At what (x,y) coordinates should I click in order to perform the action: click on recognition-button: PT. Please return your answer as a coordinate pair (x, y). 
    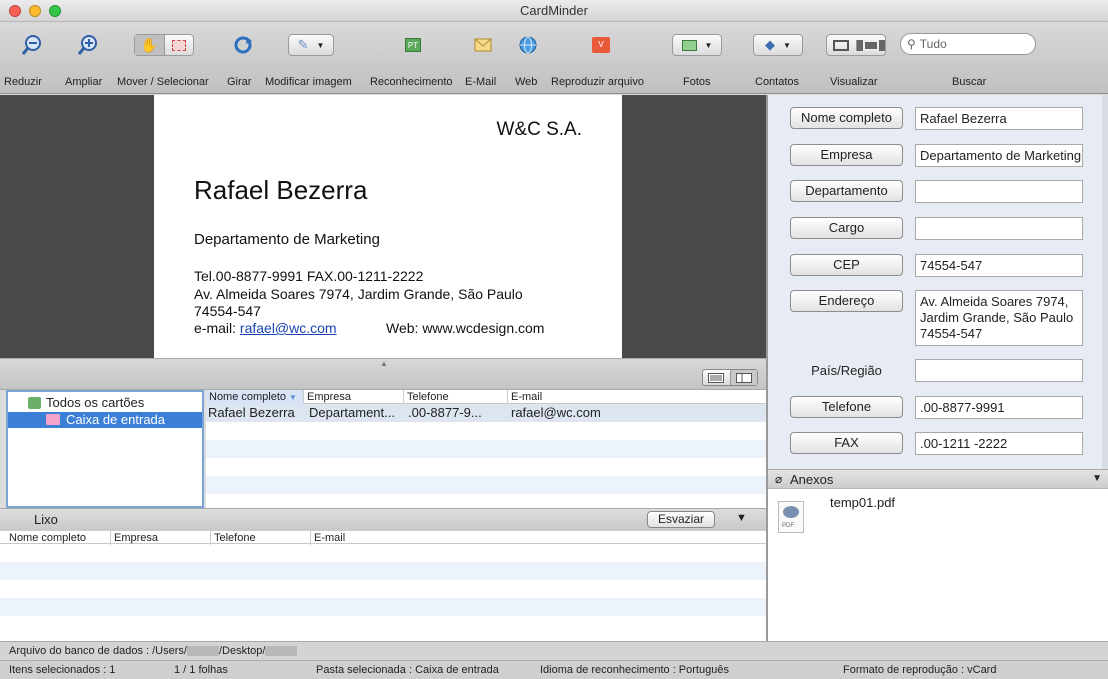
    Looking at the image, I should click on (413, 45).